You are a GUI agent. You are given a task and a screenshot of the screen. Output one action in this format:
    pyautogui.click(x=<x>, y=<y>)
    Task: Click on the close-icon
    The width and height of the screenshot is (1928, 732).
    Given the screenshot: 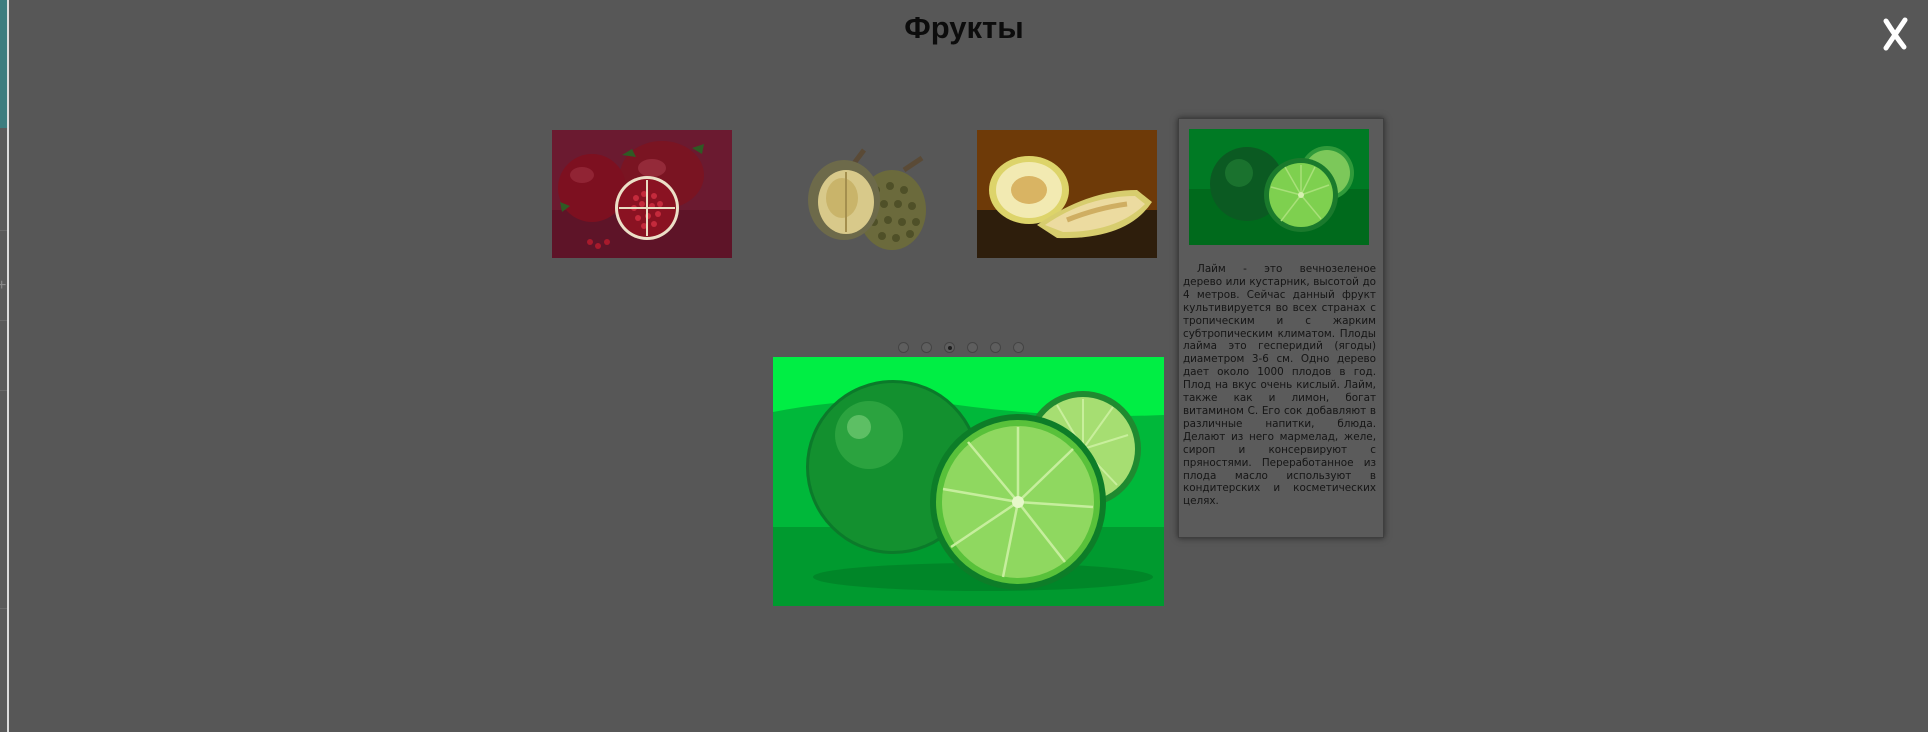 What is the action you would take?
    pyautogui.click(x=1895, y=34)
    